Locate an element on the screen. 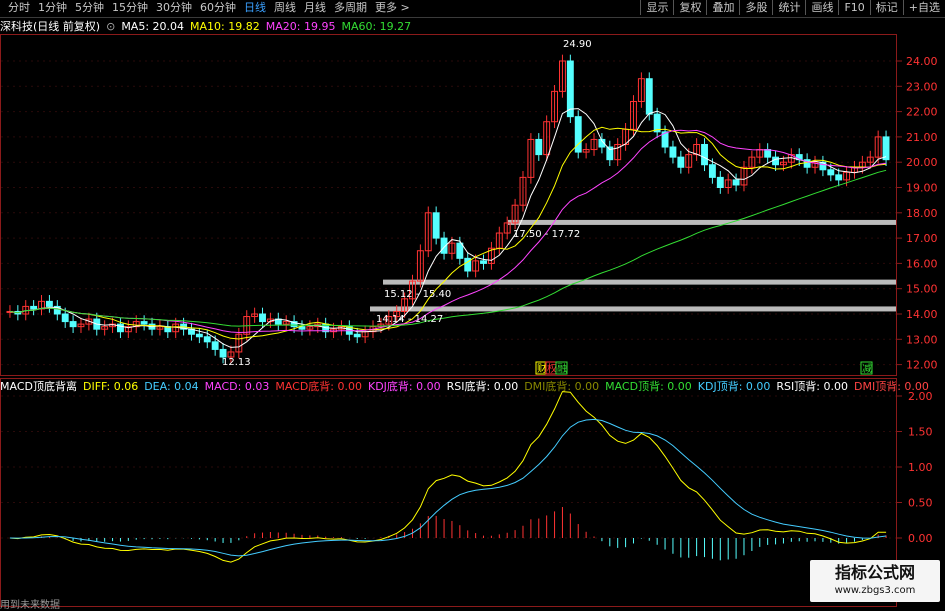 The width and height of the screenshot is (945, 611). price-annotation: 12.13 is located at coordinates (236, 362).